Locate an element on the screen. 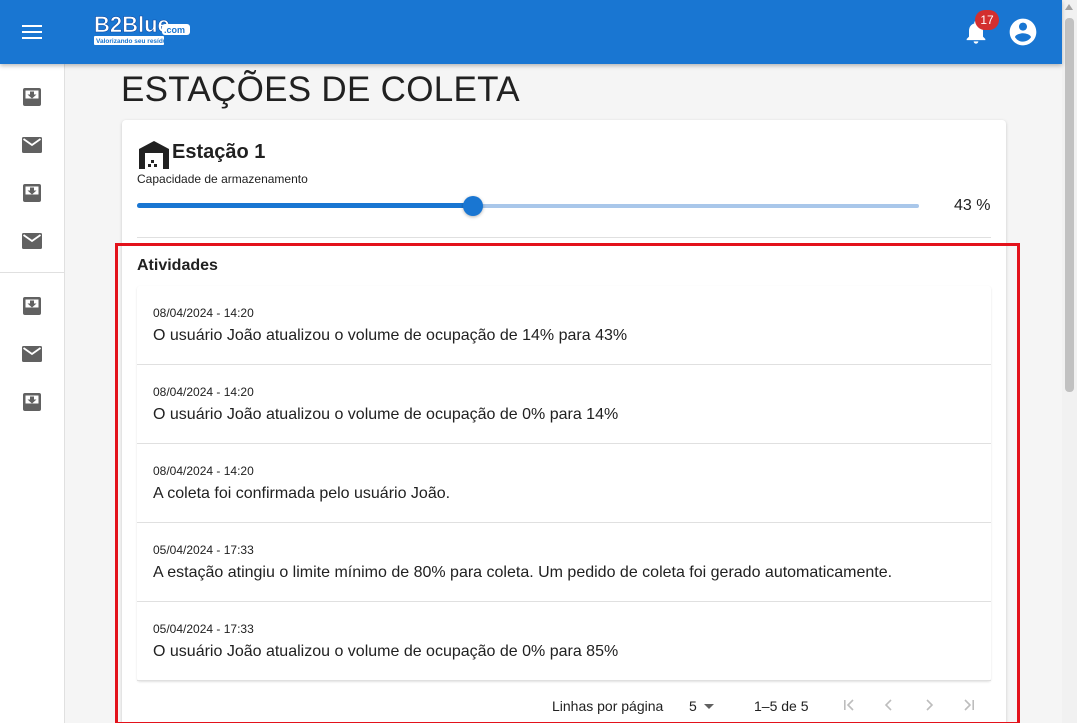 The width and height of the screenshot is (1077, 723). rows-per-page-select: 5 is located at coordinates (704, 707).